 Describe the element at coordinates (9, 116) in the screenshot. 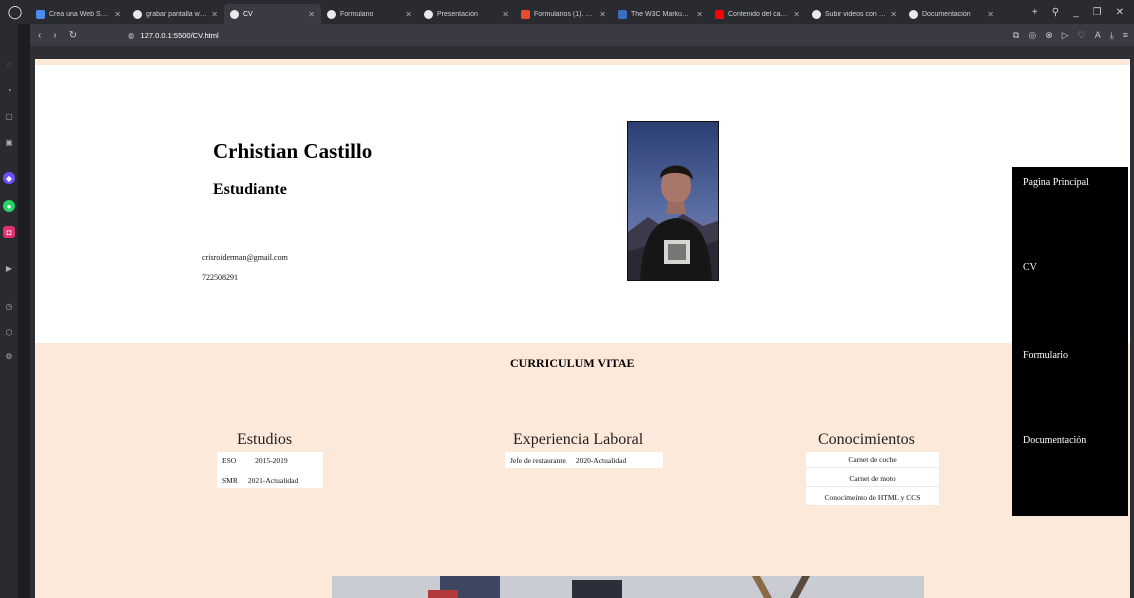

I see `shopping-icon: ▢` at that location.